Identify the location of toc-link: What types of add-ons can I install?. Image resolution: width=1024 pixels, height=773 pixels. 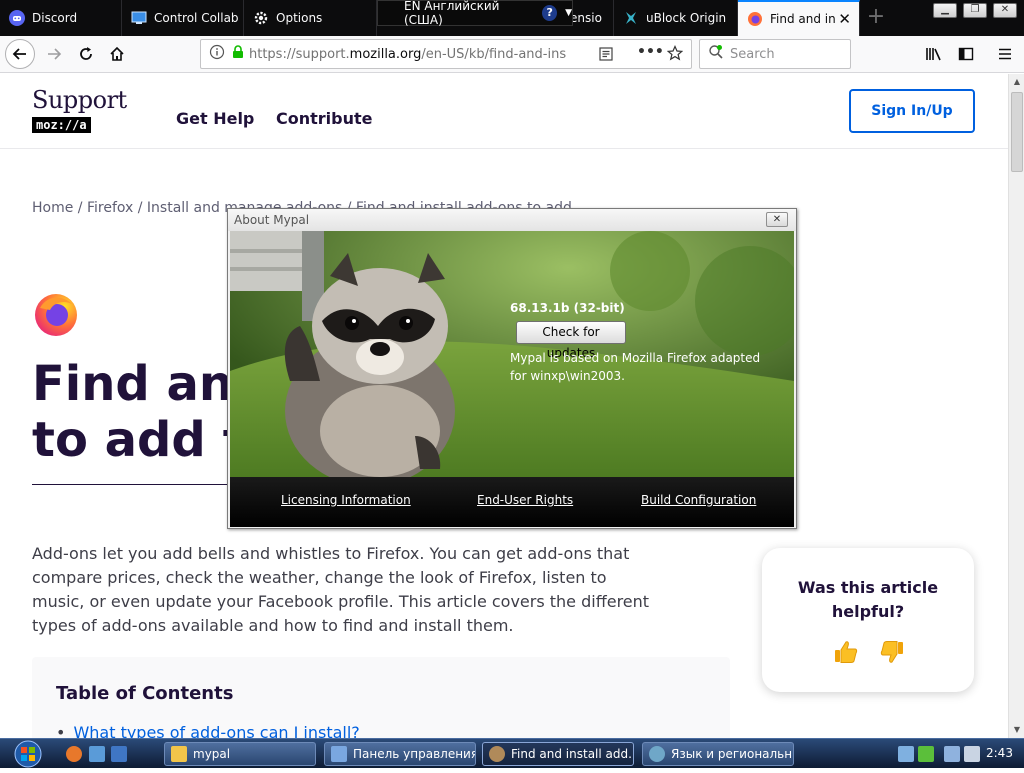
(207, 730).